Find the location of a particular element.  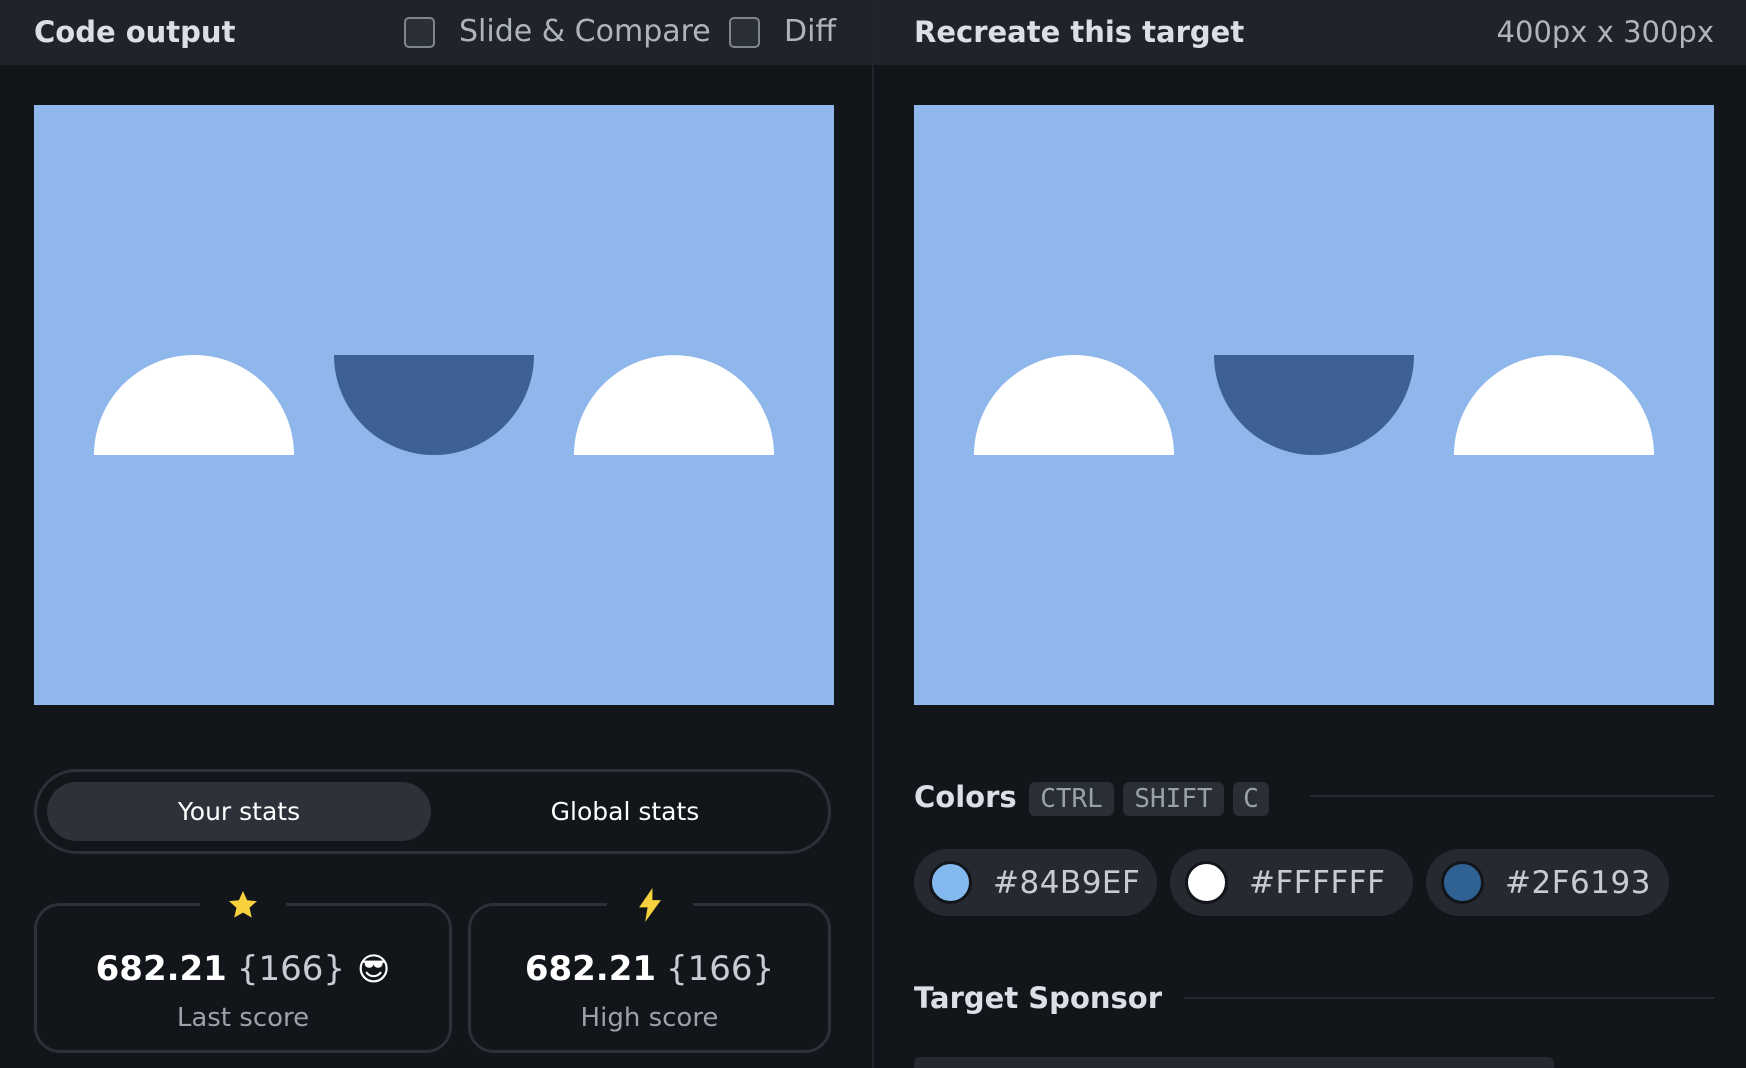

last-score-label: Last score is located at coordinates (243, 1018).